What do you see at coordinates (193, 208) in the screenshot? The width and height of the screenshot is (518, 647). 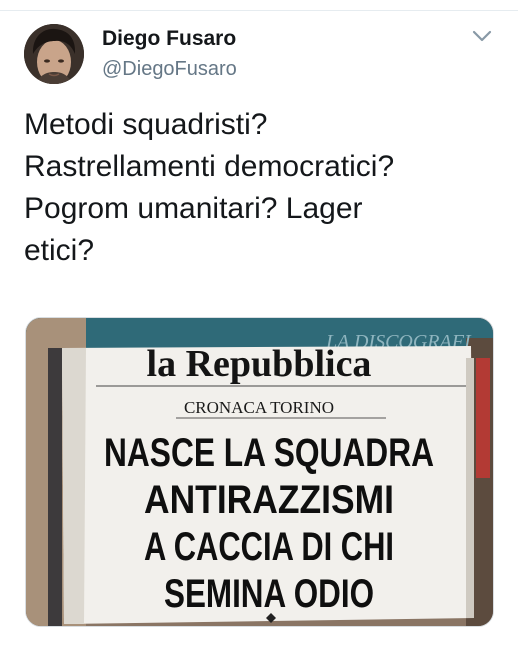 I see `tweet-text-line: Pogrom umanitari? Lager` at bounding box center [193, 208].